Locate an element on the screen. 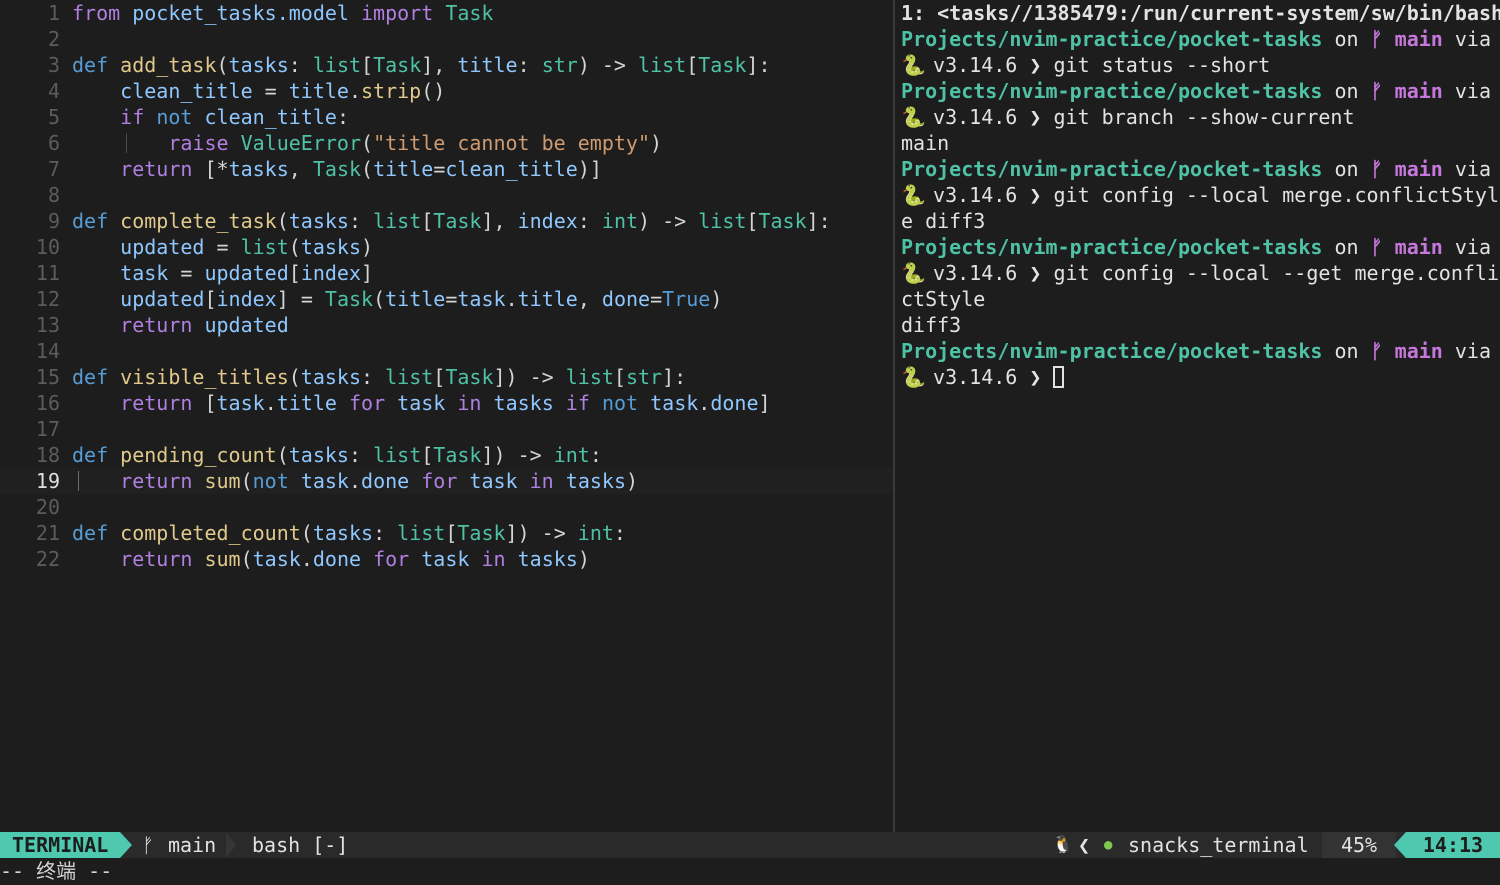  code-token: . is located at coordinates (270, 403).